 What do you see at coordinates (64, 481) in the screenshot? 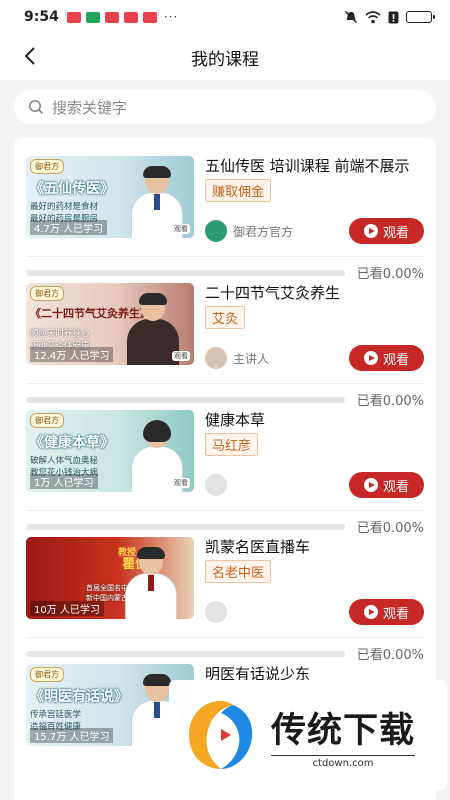
I see `thumb-learner-count: 1万 人已学习` at bounding box center [64, 481].